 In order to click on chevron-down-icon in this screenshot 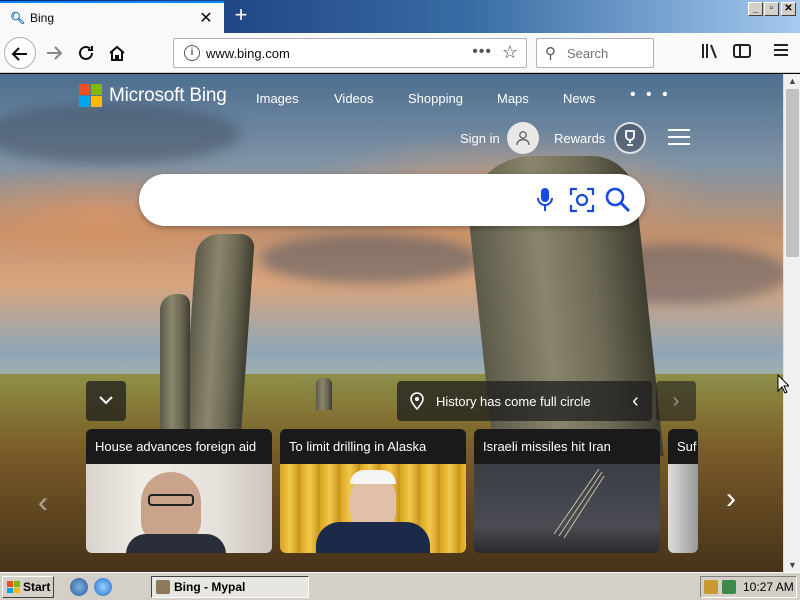, I will do `click(106, 400)`.